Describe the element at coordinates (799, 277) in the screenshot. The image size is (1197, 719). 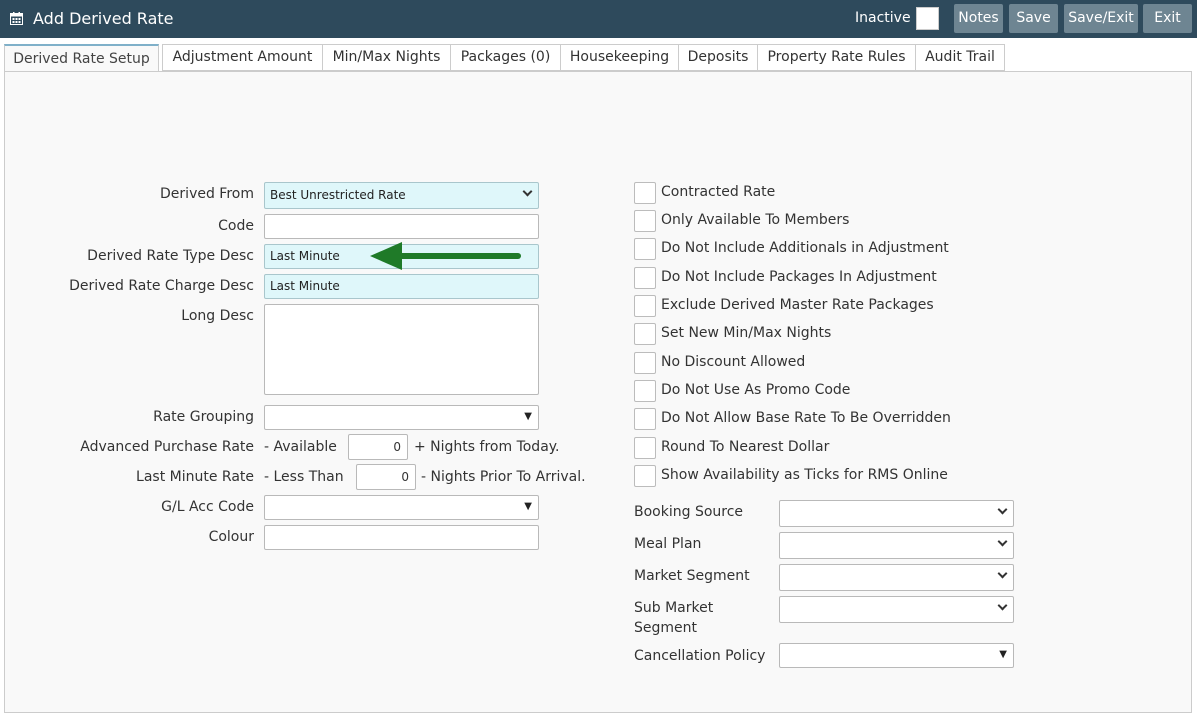
I see `exclude-packages-label: Do Not Include Packages In Adjustment` at that location.